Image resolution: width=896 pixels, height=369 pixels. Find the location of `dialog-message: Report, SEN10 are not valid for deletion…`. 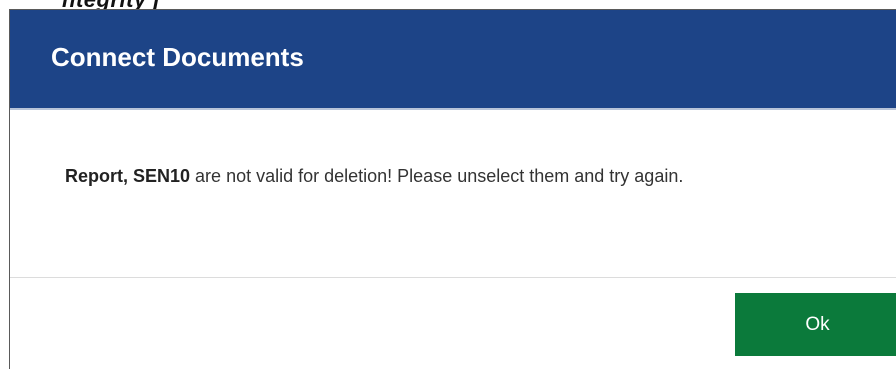

dialog-message: Report, SEN10 are not valid for deletion… is located at coordinates (455, 176).